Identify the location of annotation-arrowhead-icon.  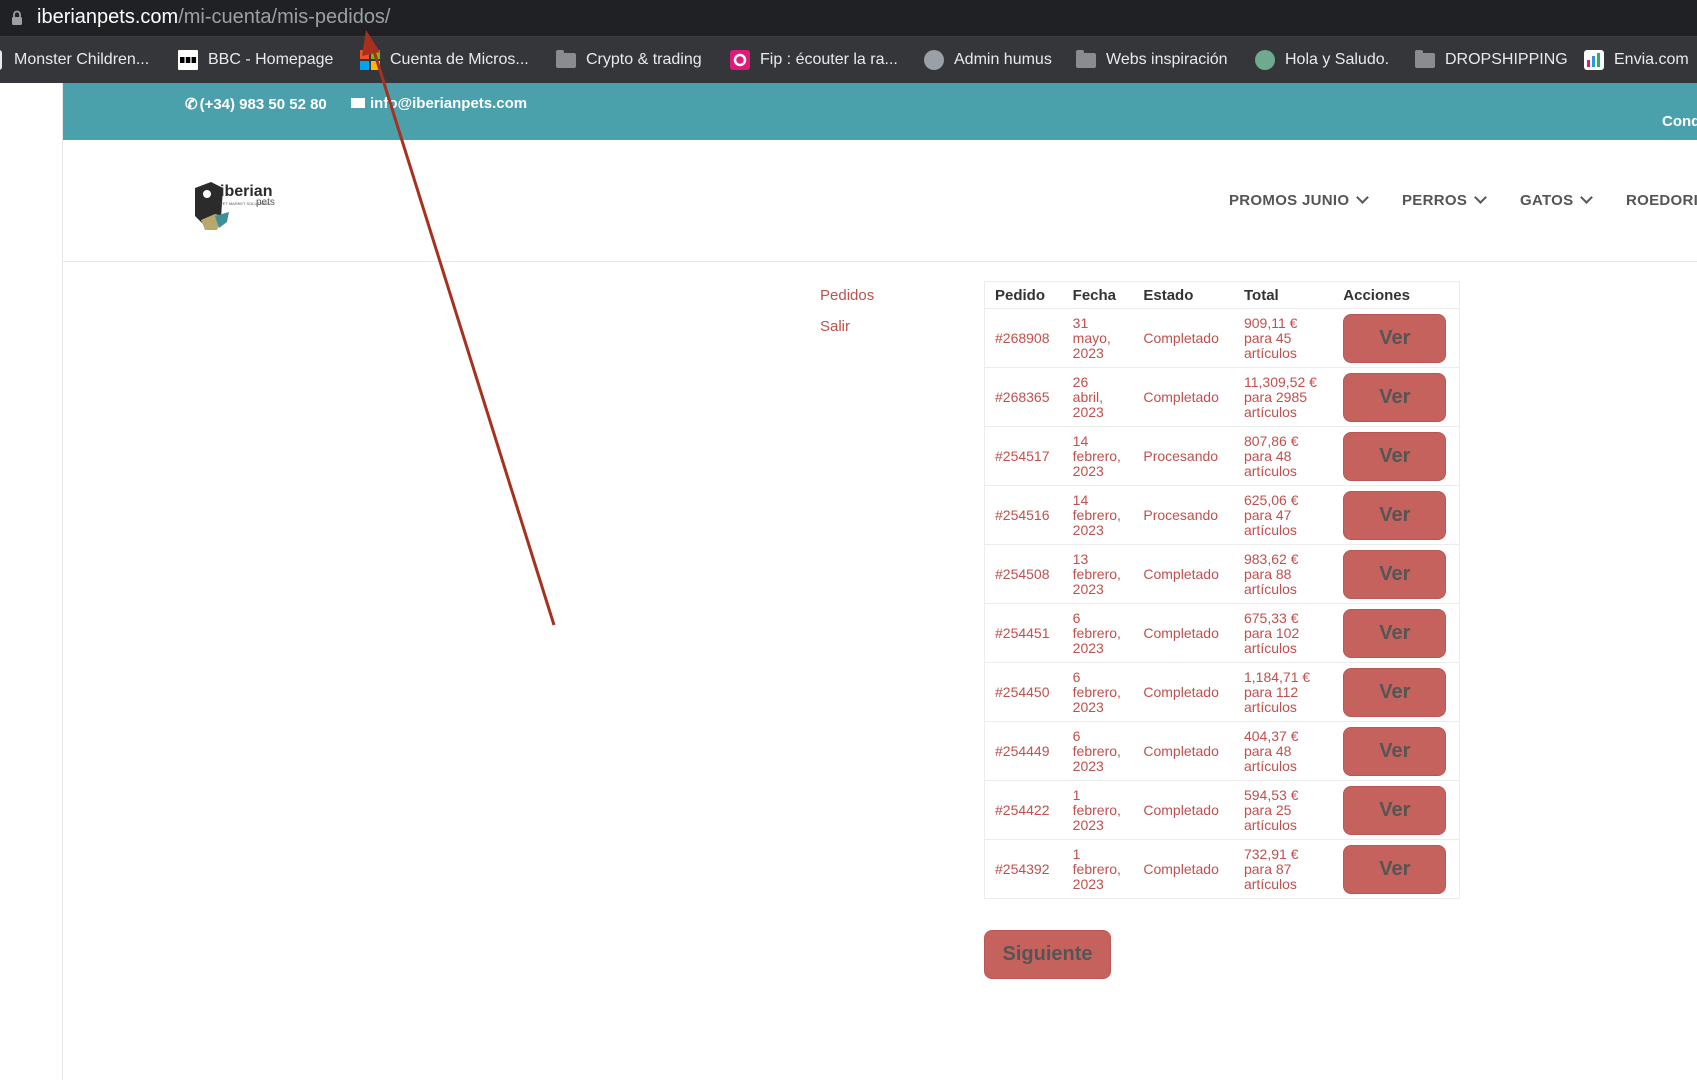
(371, 43).